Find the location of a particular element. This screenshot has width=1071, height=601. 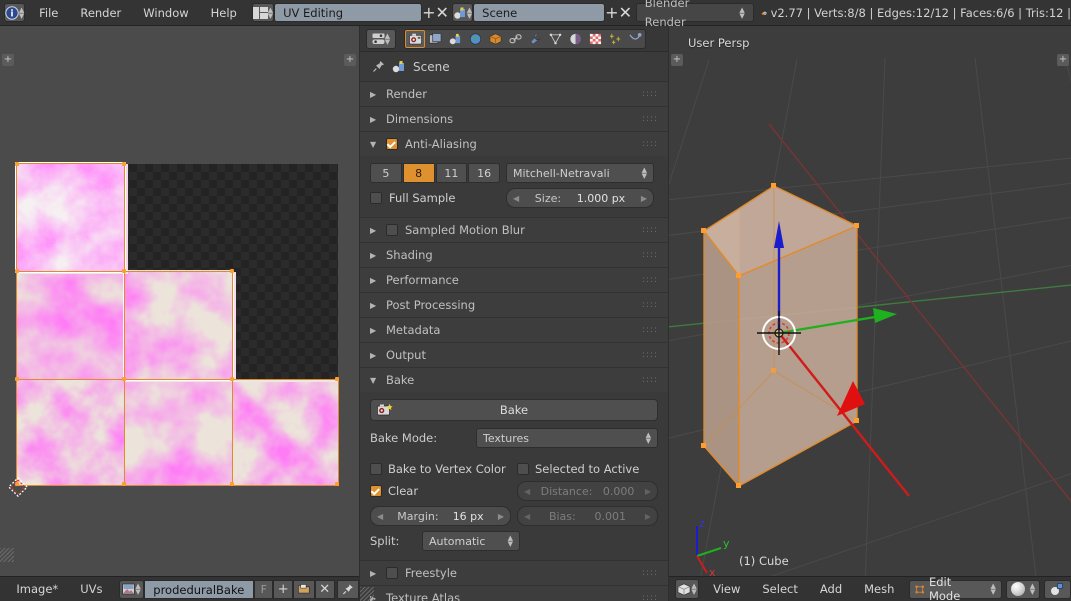

tab-particles is located at coordinates (615, 39).